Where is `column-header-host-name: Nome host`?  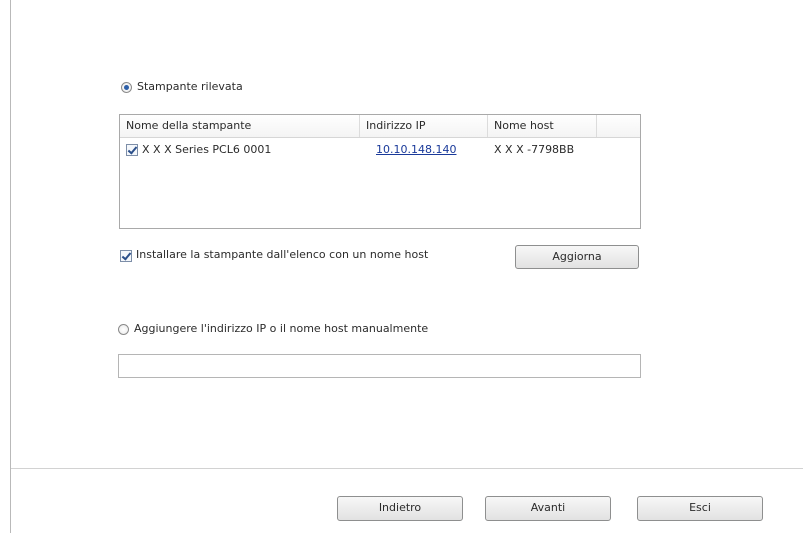 column-header-host-name: Nome host is located at coordinates (542, 126).